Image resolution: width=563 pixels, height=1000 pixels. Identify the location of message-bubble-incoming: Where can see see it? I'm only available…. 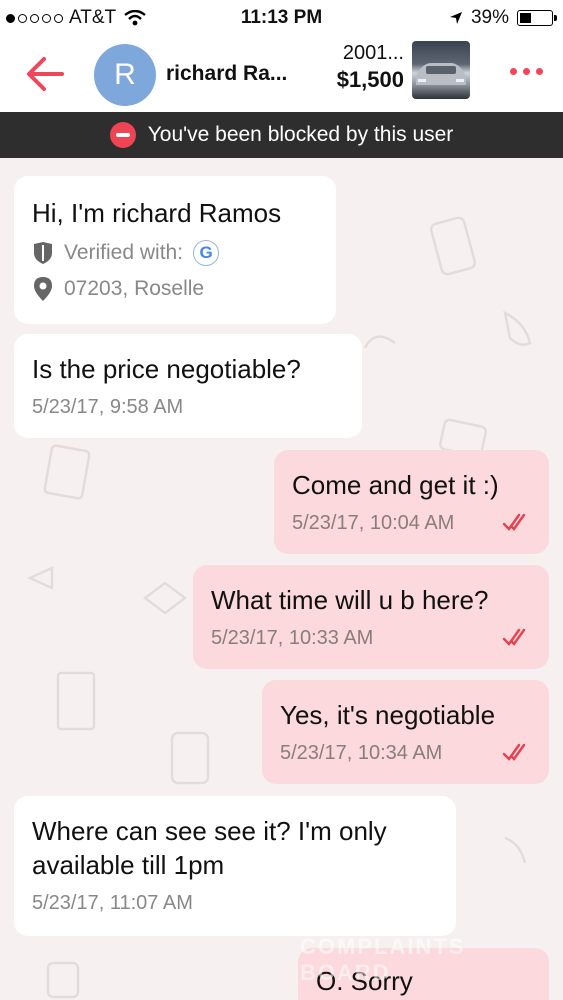
(235, 866).